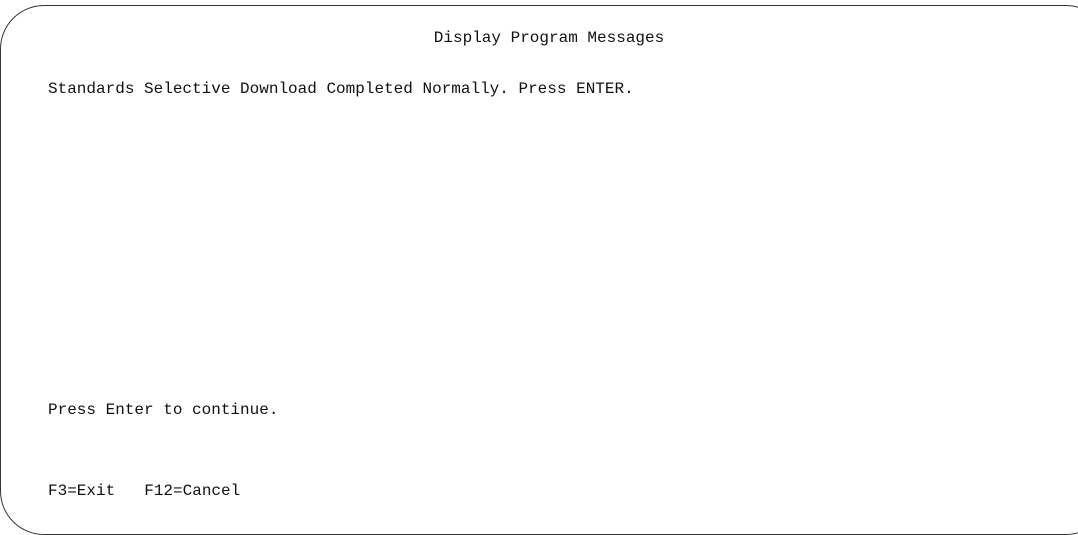 The height and width of the screenshot is (535, 1078). Describe the element at coordinates (192, 491) in the screenshot. I see `f12-cancel-key: F12=Cancel` at that location.